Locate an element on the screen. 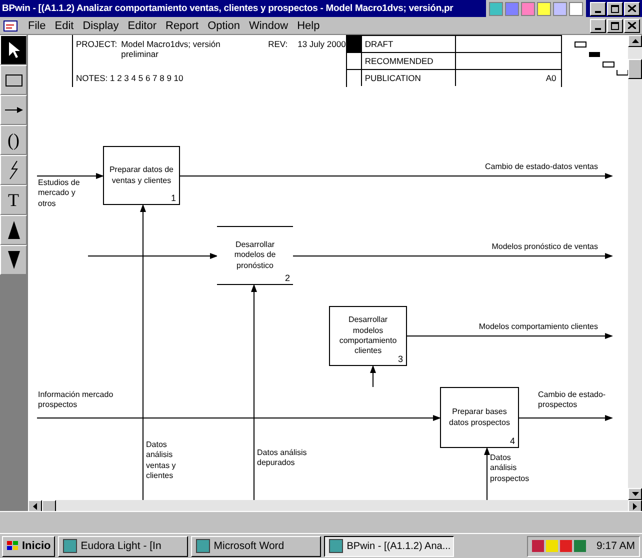 The image size is (642, 558). arrow-label: Cambio de estado-prospectos is located at coordinates (572, 400).